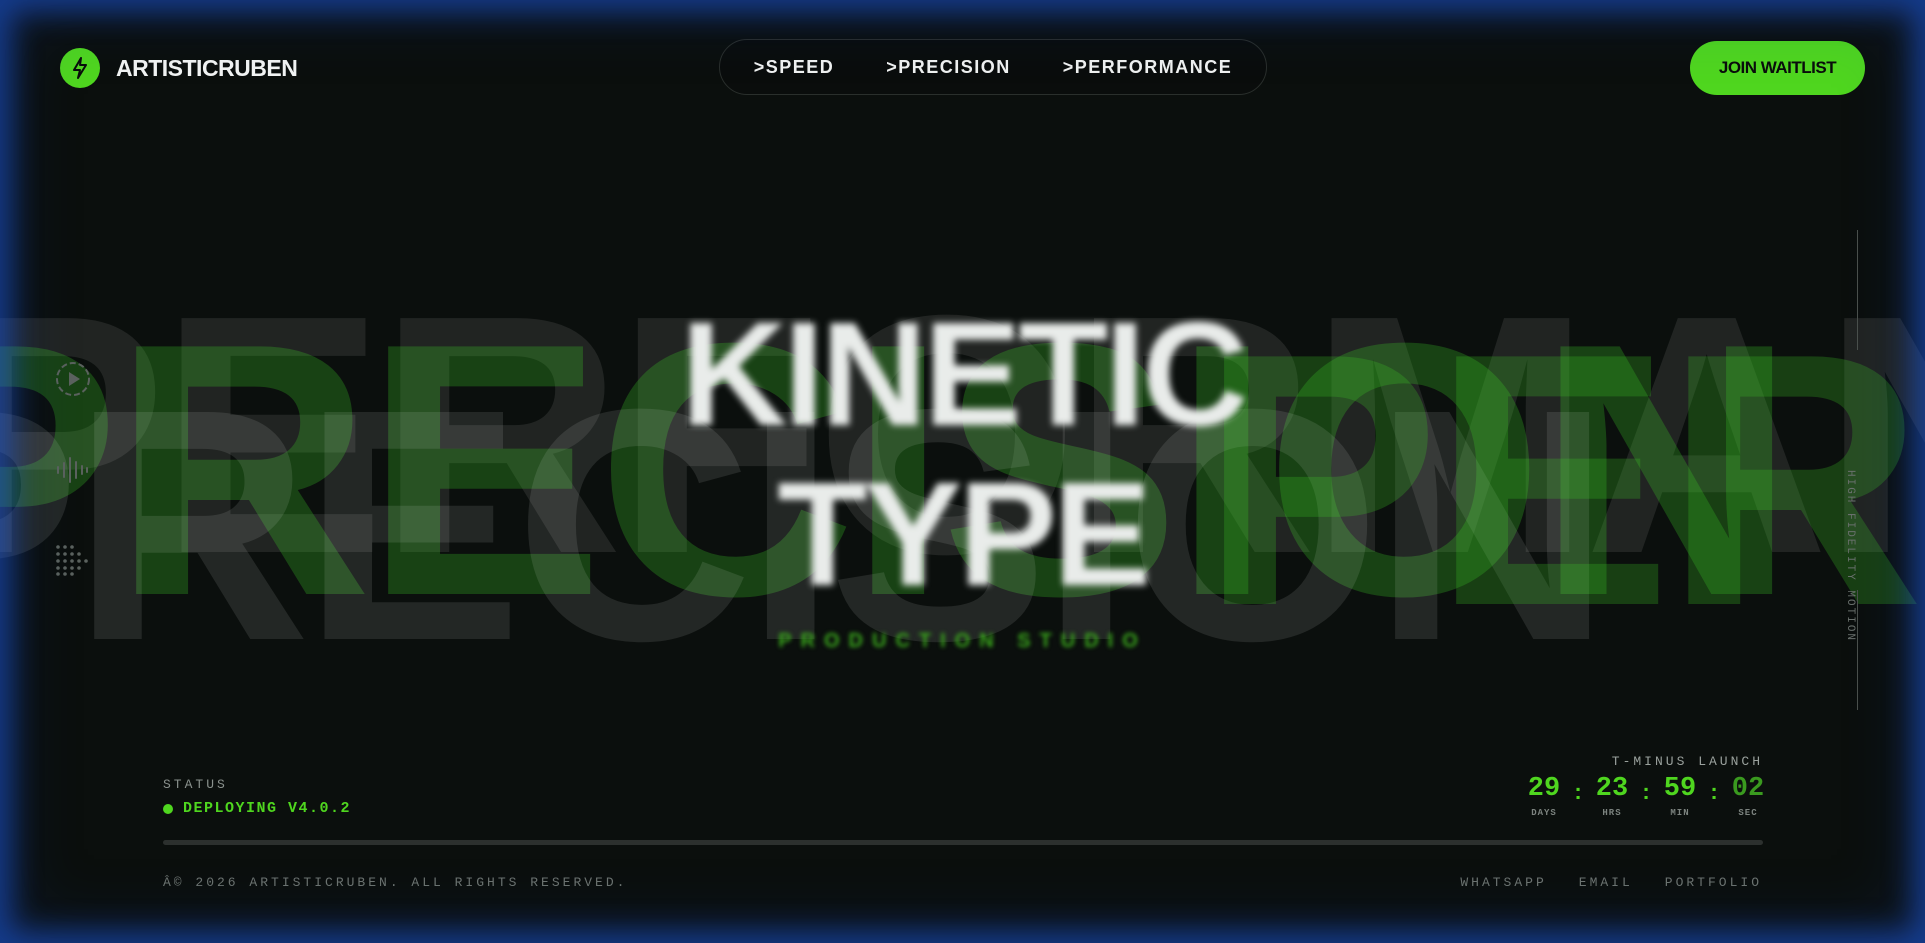 The image size is (1925, 943). Describe the element at coordinates (72, 562) in the screenshot. I see `dot-grid-icon` at that location.